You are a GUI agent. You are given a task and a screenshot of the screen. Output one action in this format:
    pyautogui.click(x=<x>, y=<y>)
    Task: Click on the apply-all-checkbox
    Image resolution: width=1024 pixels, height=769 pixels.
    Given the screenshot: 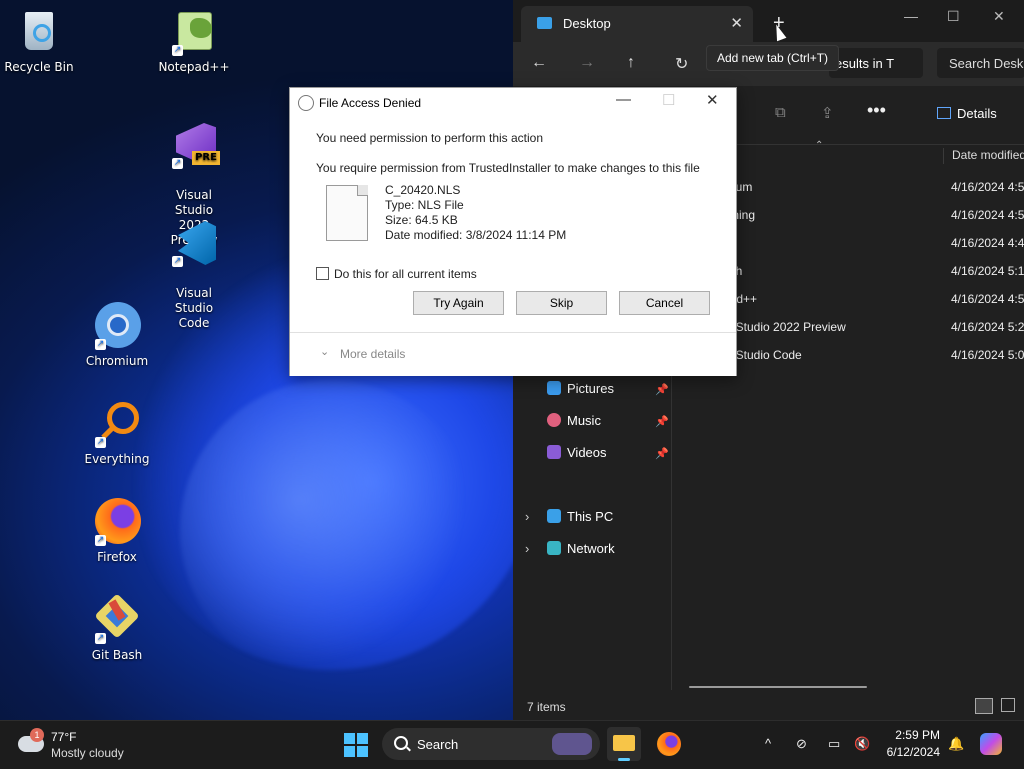 What is the action you would take?
    pyautogui.click(x=322, y=273)
    